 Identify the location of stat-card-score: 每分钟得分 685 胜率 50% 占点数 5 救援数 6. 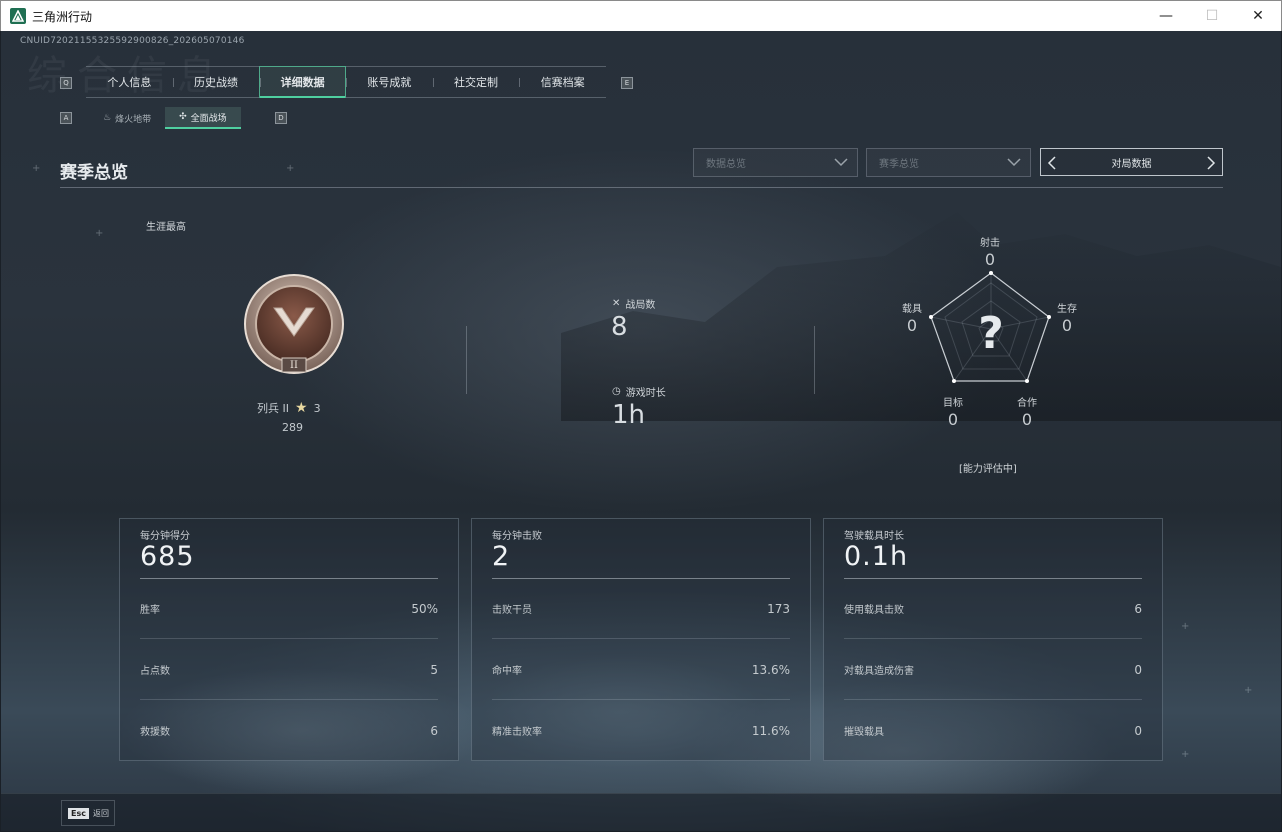
(289, 639).